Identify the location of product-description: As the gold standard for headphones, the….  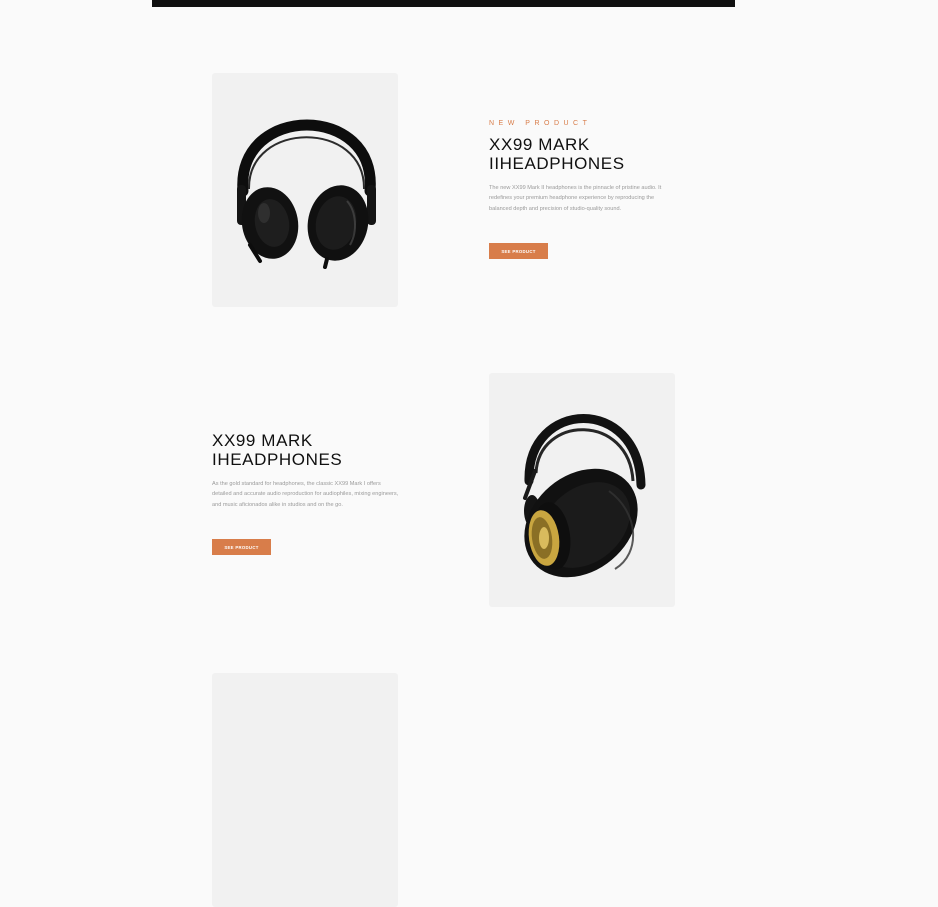
(305, 494).